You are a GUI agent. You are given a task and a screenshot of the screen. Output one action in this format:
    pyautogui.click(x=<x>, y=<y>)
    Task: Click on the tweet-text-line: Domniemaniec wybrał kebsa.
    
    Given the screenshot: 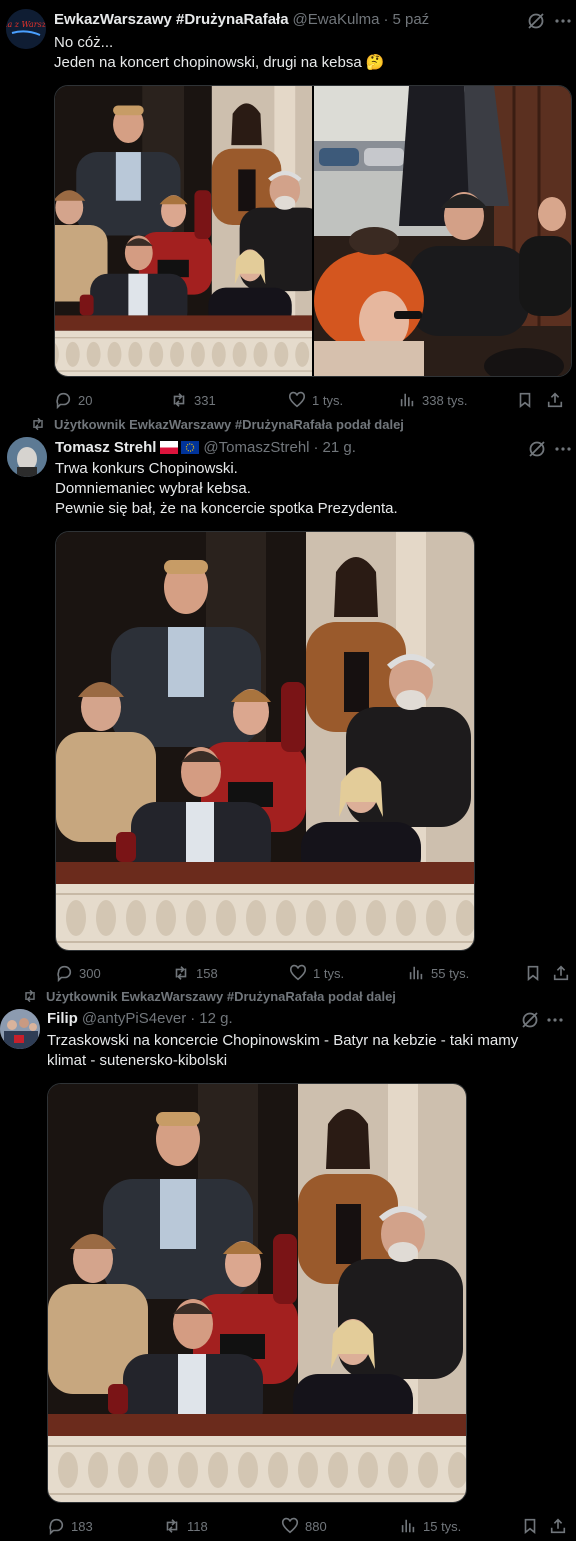 What is the action you would take?
    pyautogui.click(x=153, y=488)
    